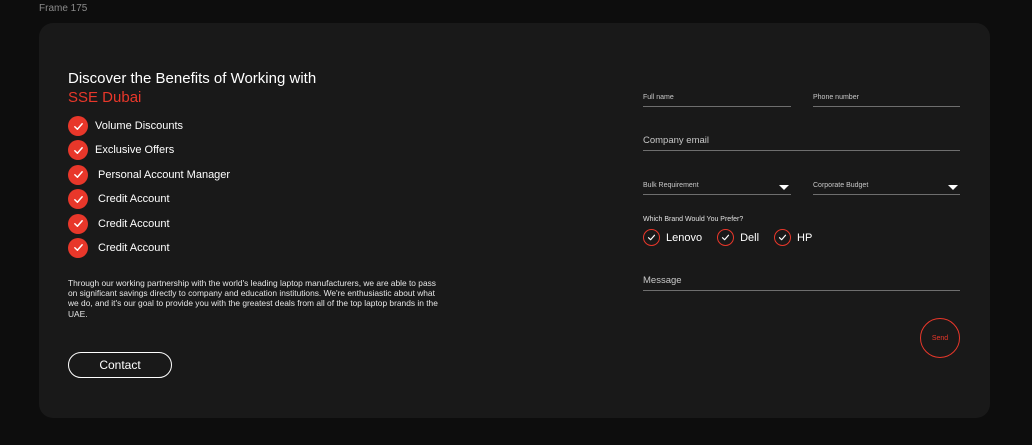 The height and width of the screenshot is (445, 1032). Describe the element at coordinates (793, 237) in the screenshot. I see `brand-option-hp: HP` at that location.